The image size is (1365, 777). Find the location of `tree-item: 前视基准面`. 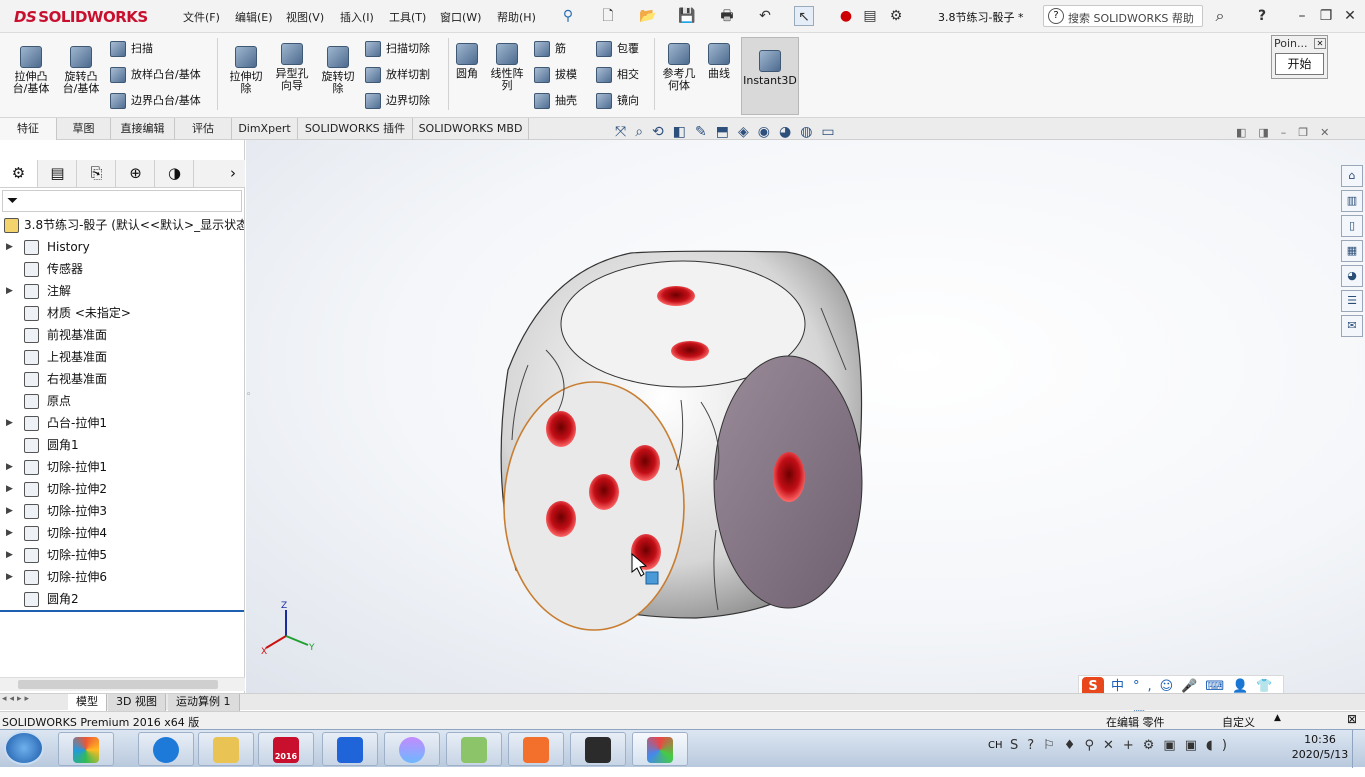

tree-item: 前视基准面 is located at coordinates (122, 335).